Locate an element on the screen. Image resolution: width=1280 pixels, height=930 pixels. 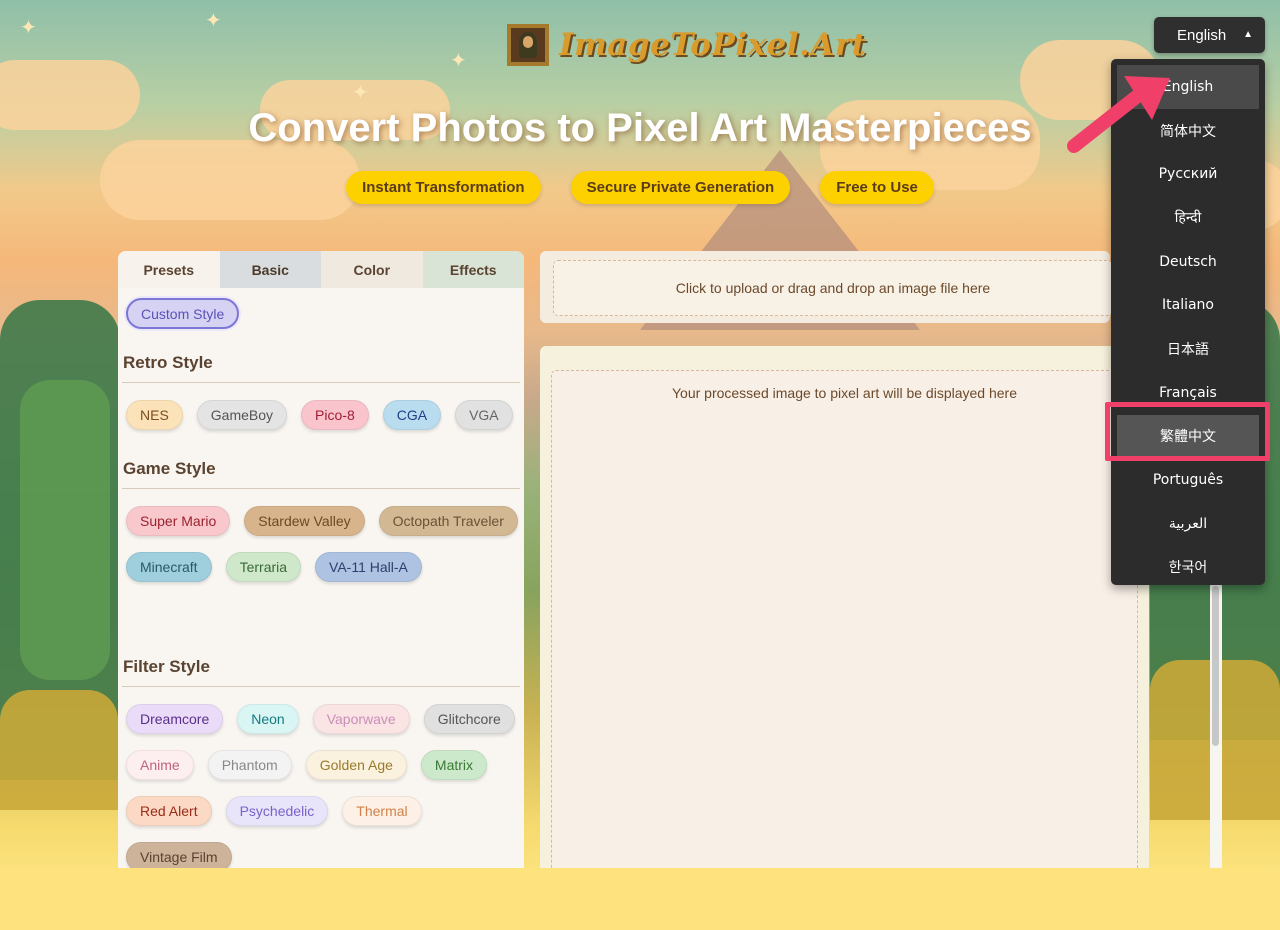
site-logo: ImageToPixel.Art is located at coordinates (687, 45).